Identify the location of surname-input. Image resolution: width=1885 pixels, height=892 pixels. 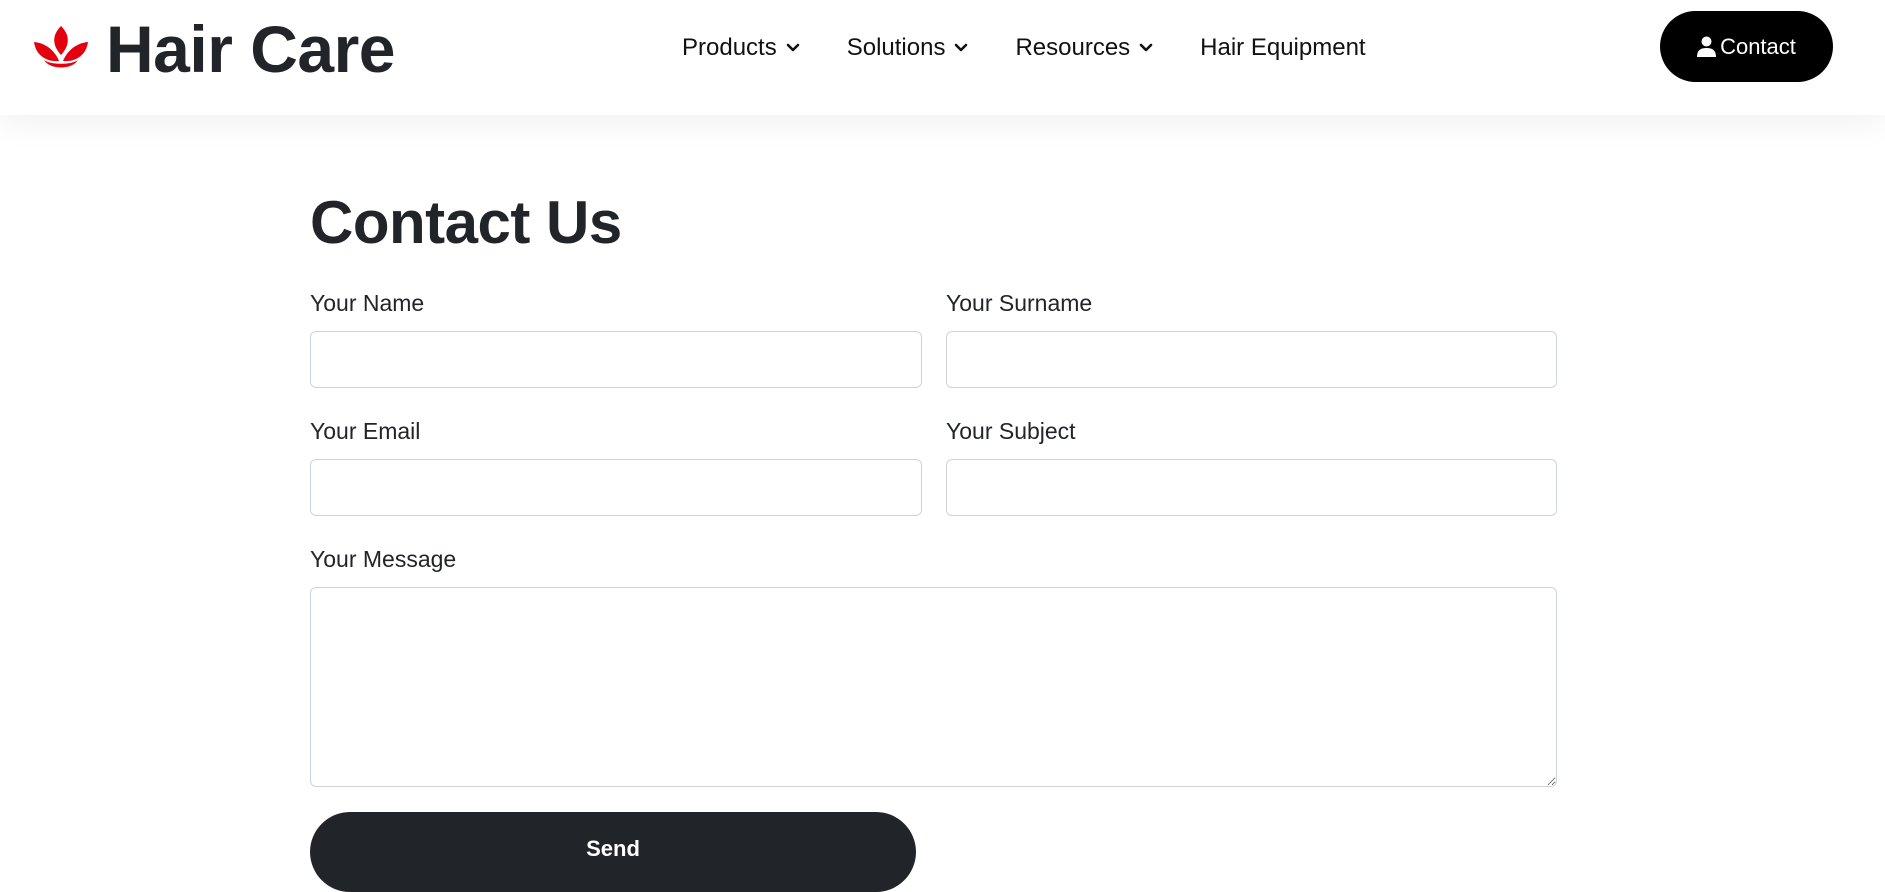
(1251, 359).